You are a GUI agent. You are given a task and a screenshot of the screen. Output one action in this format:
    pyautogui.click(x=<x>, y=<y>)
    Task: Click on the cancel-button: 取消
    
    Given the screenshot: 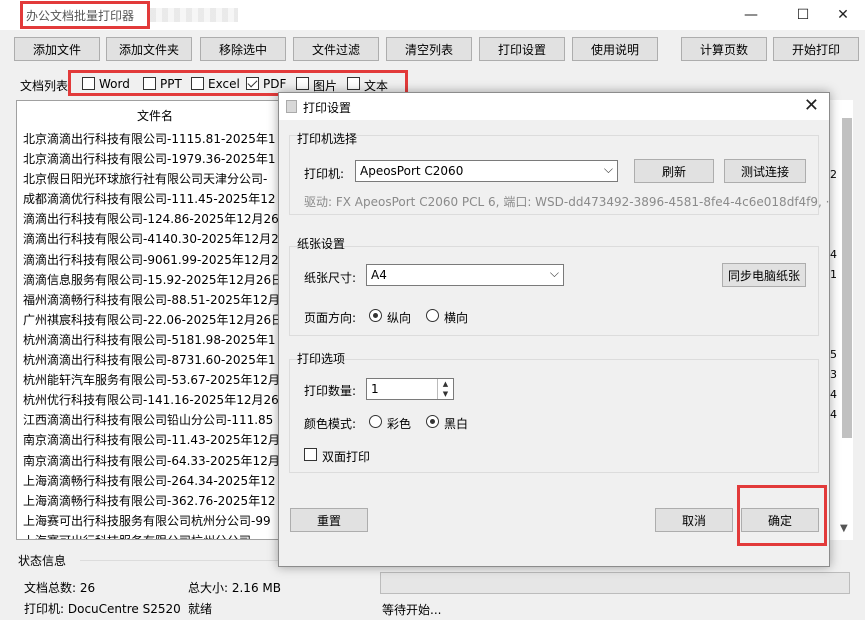 What is the action you would take?
    pyautogui.click(x=694, y=520)
    